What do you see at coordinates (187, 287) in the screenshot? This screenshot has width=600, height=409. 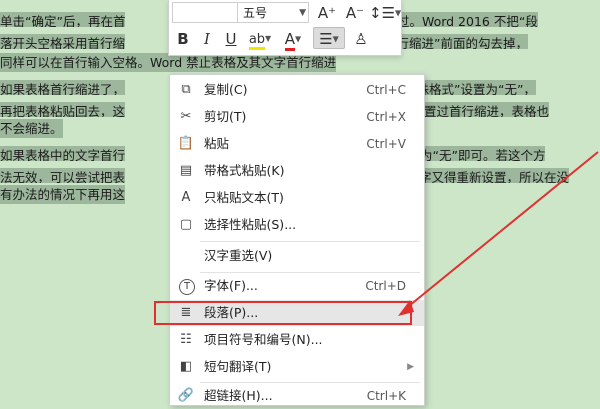 I see `font-icon: T` at bounding box center [187, 287].